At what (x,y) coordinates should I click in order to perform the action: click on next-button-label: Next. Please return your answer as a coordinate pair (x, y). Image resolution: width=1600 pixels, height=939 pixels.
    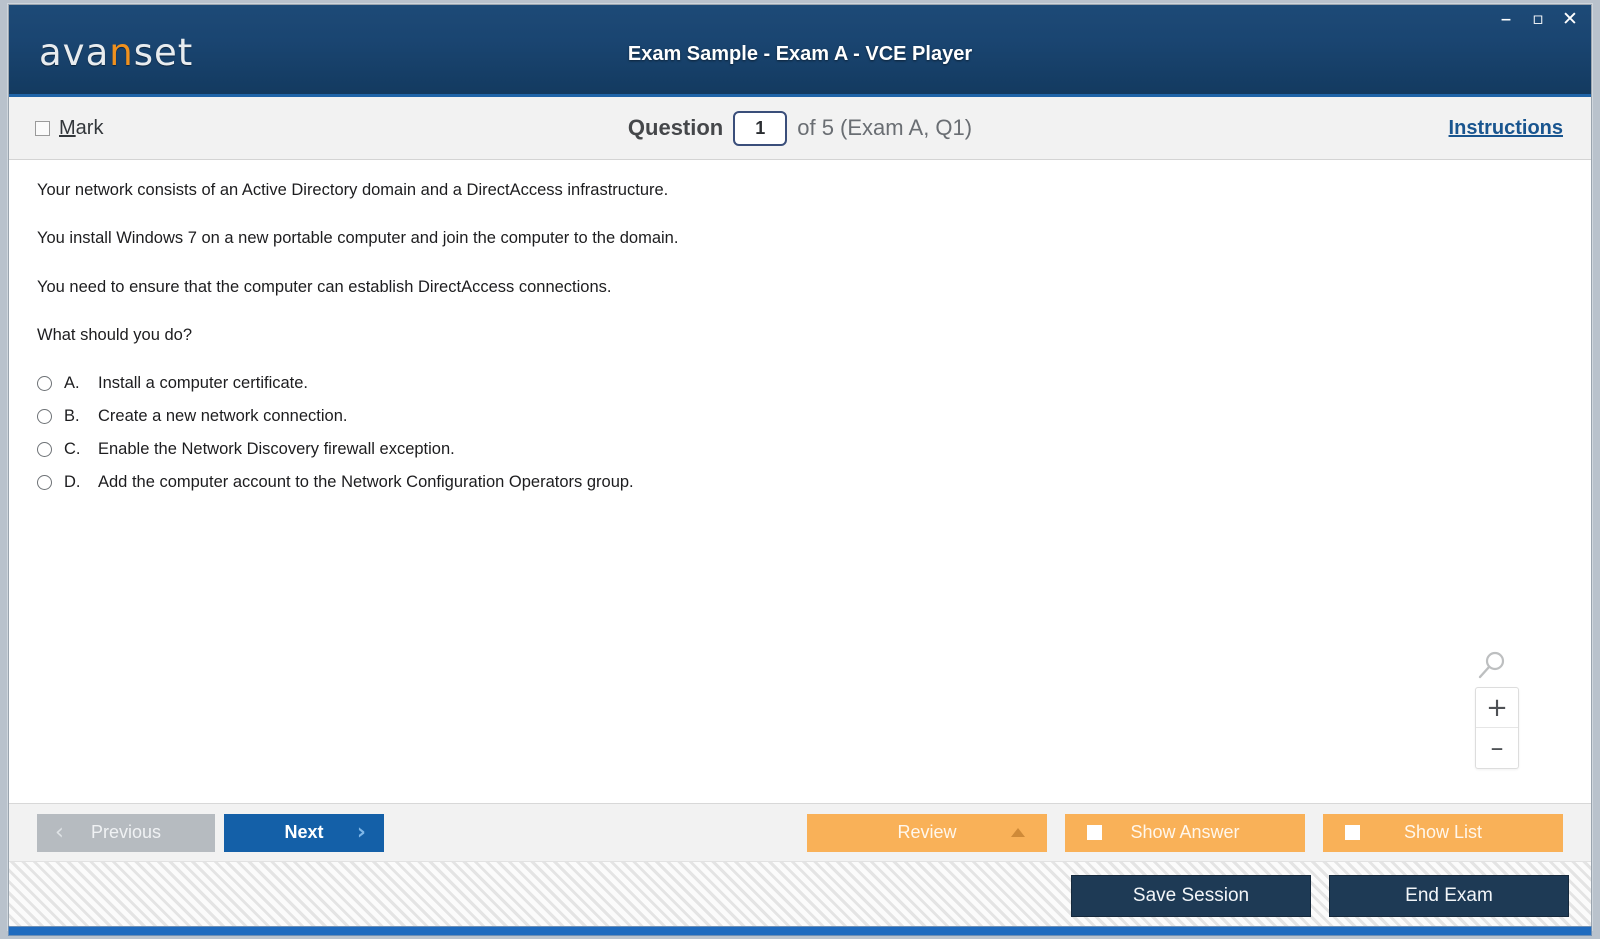
    Looking at the image, I should click on (304, 832).